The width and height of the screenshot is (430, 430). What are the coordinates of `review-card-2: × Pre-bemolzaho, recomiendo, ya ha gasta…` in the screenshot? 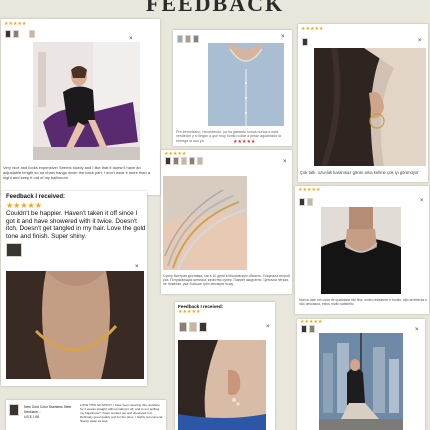 It's located at (232, 88).